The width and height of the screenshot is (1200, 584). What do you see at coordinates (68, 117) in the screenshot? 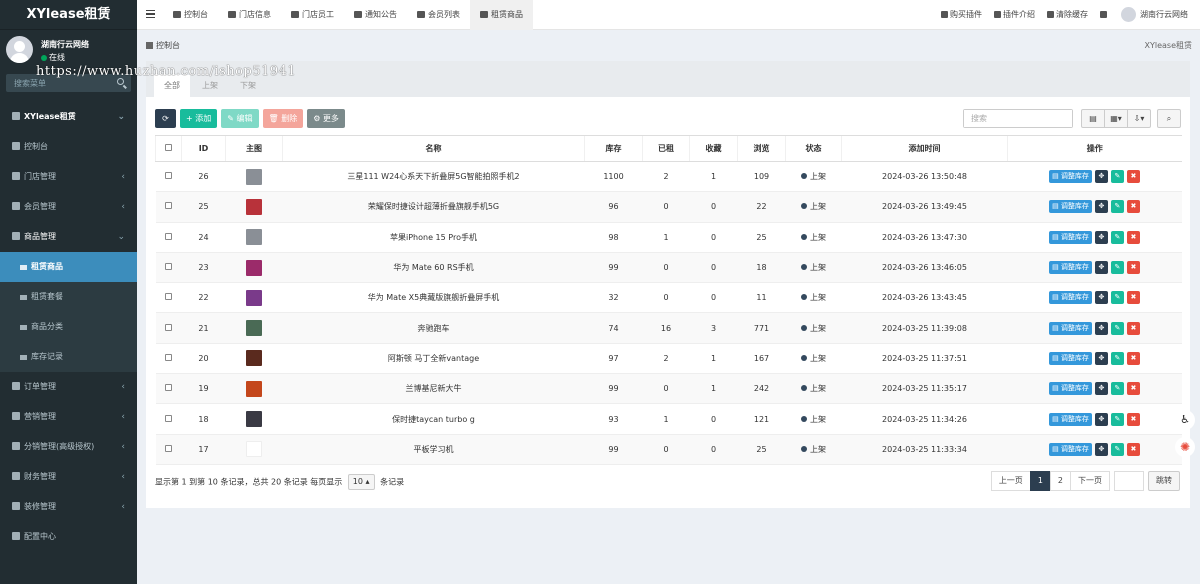
I see `sidebar-item-xylease: XYlease租赁 ⌄` at bounding box center [68, 117].